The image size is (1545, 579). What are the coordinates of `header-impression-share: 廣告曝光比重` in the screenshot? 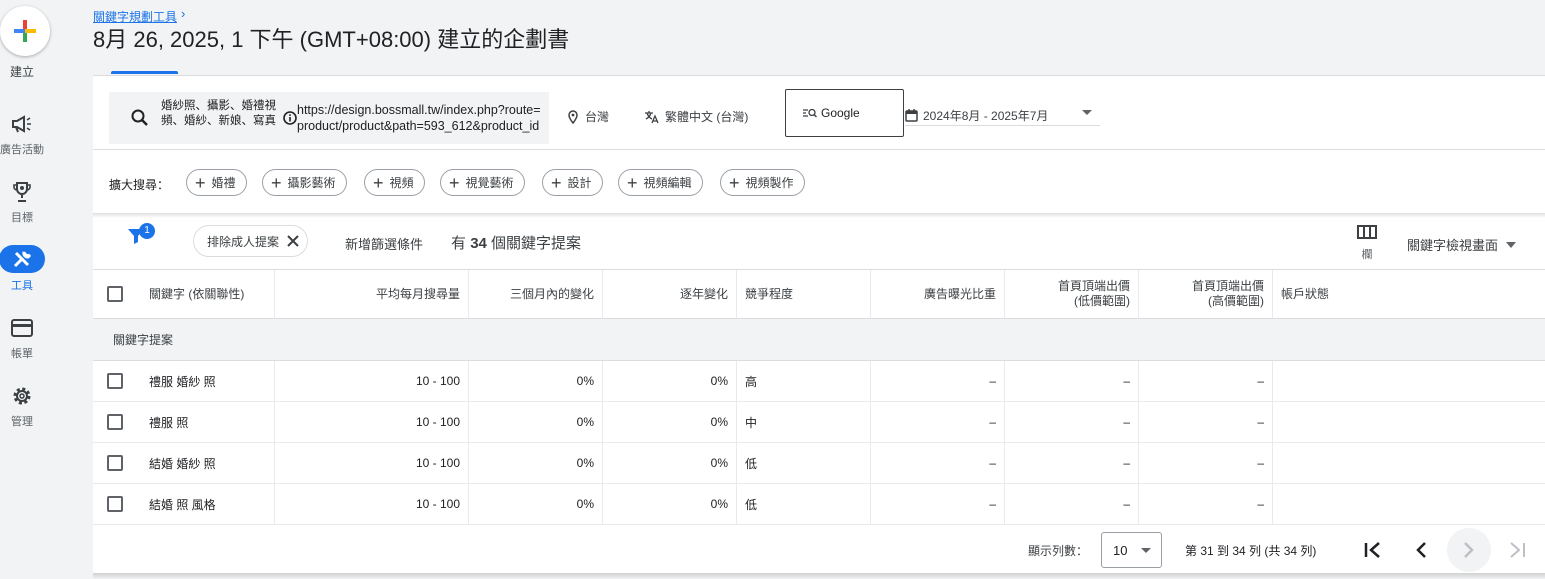 It's located at (938, 294).